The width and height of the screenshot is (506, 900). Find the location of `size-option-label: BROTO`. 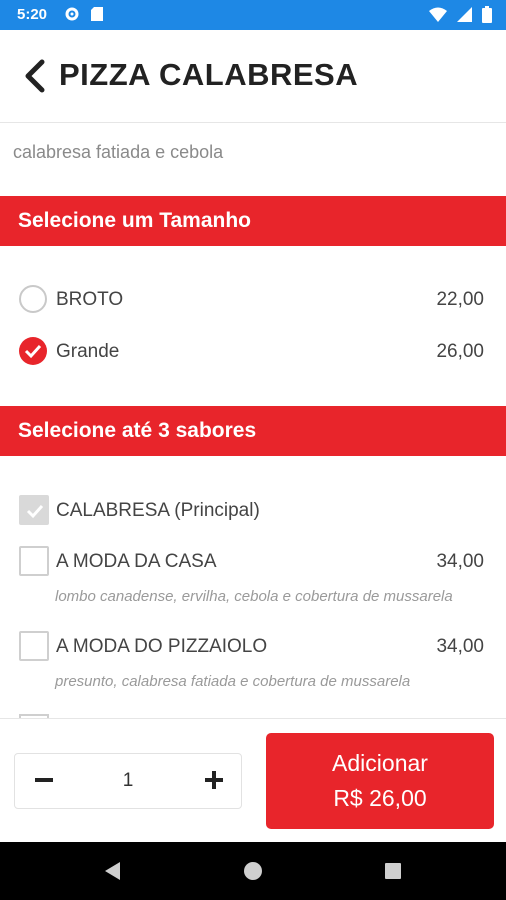

size-option-label: BROTO is located at coordinates (90, 299).